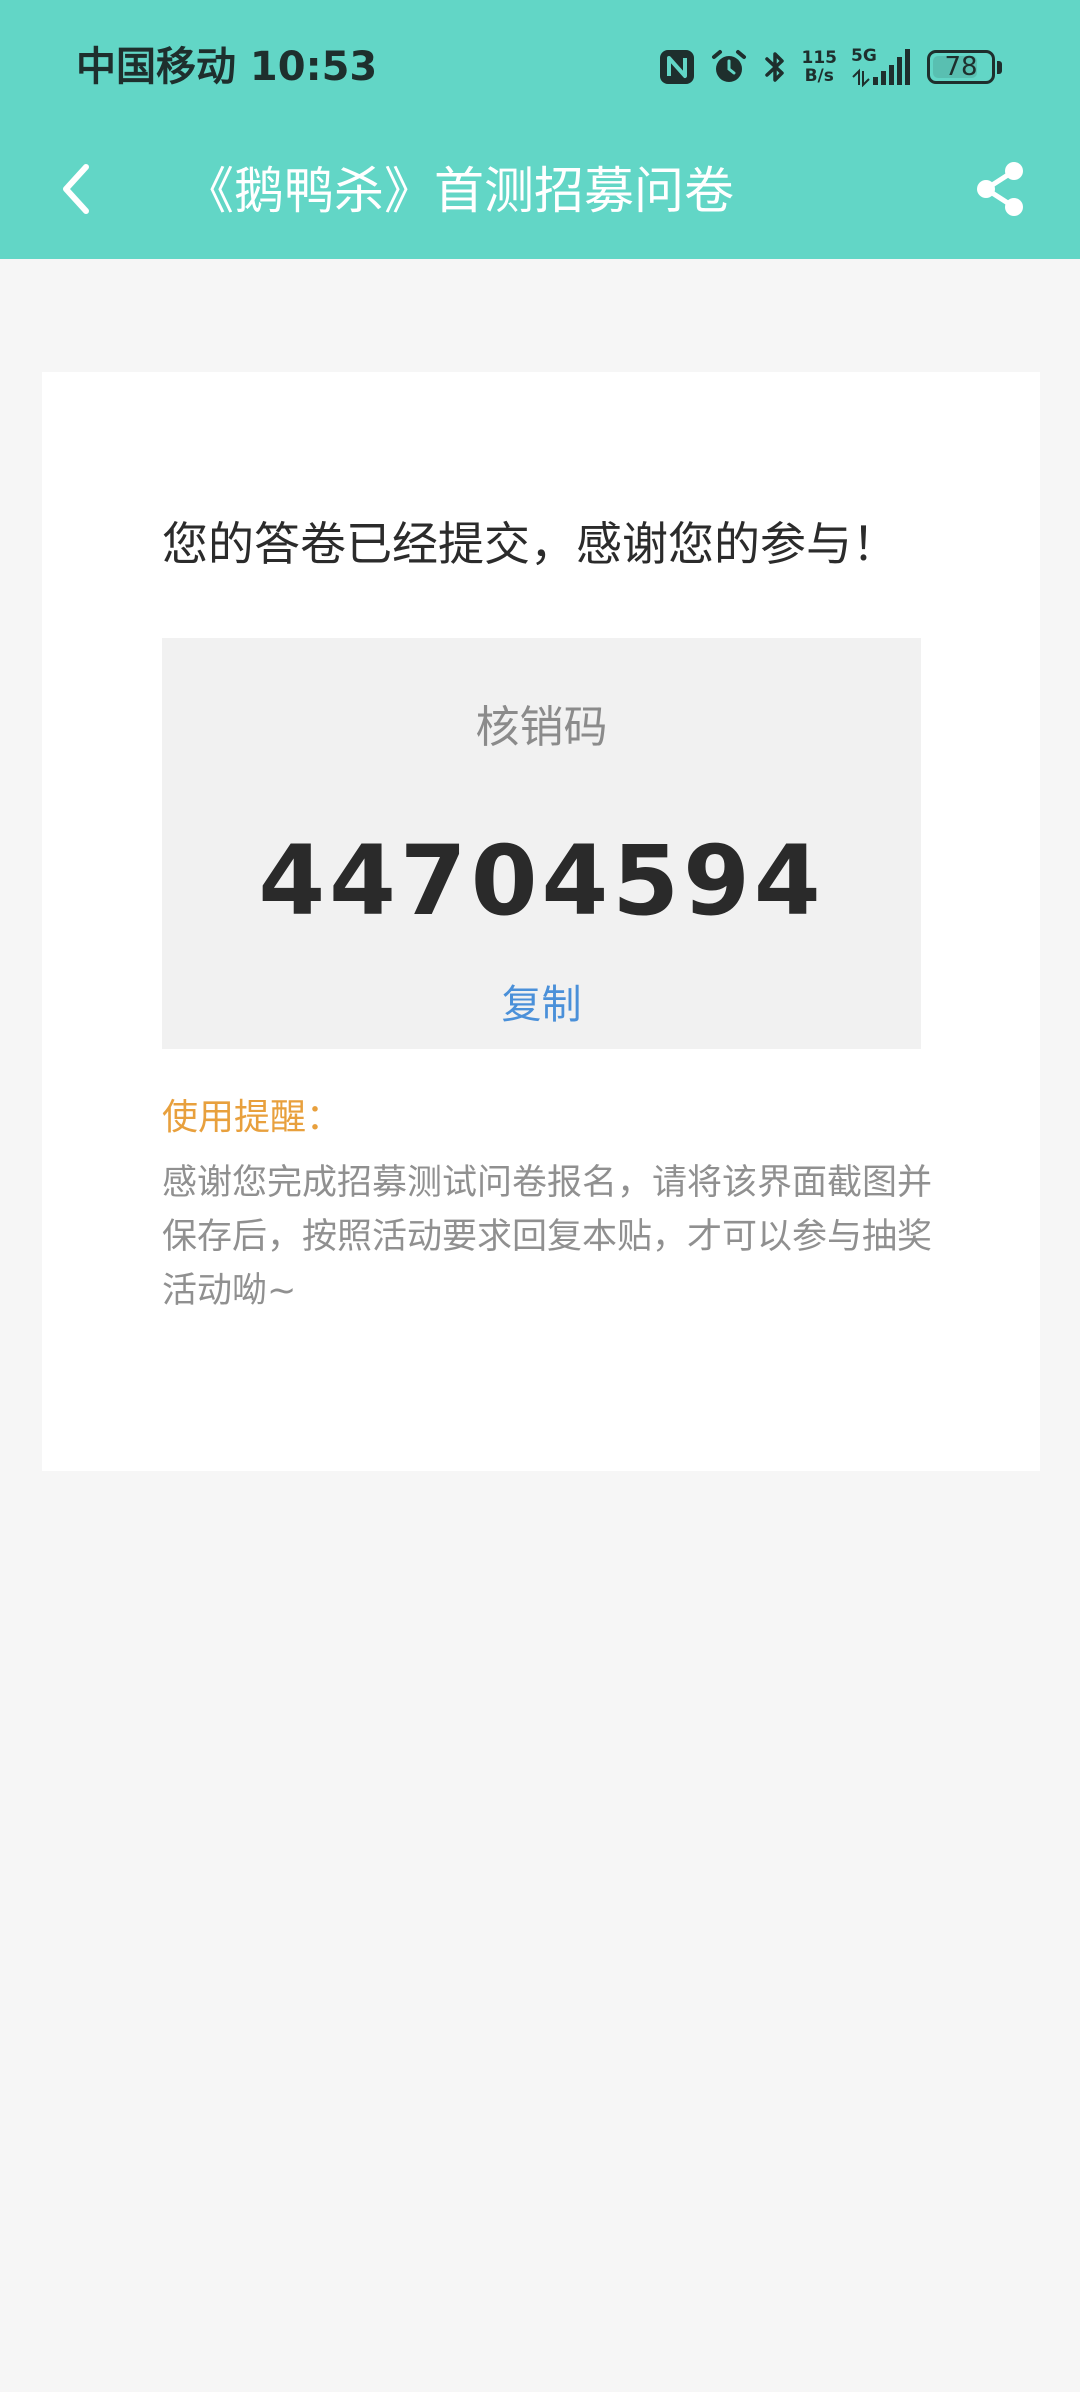  I want to click on net-speed-unit: B/s, so click(819, 76).